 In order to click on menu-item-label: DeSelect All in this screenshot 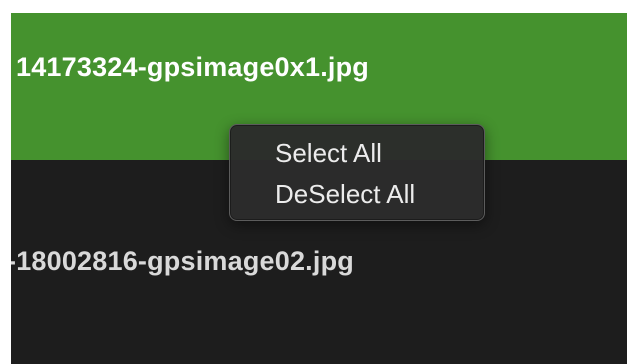, I will do `click(345, 194)`.